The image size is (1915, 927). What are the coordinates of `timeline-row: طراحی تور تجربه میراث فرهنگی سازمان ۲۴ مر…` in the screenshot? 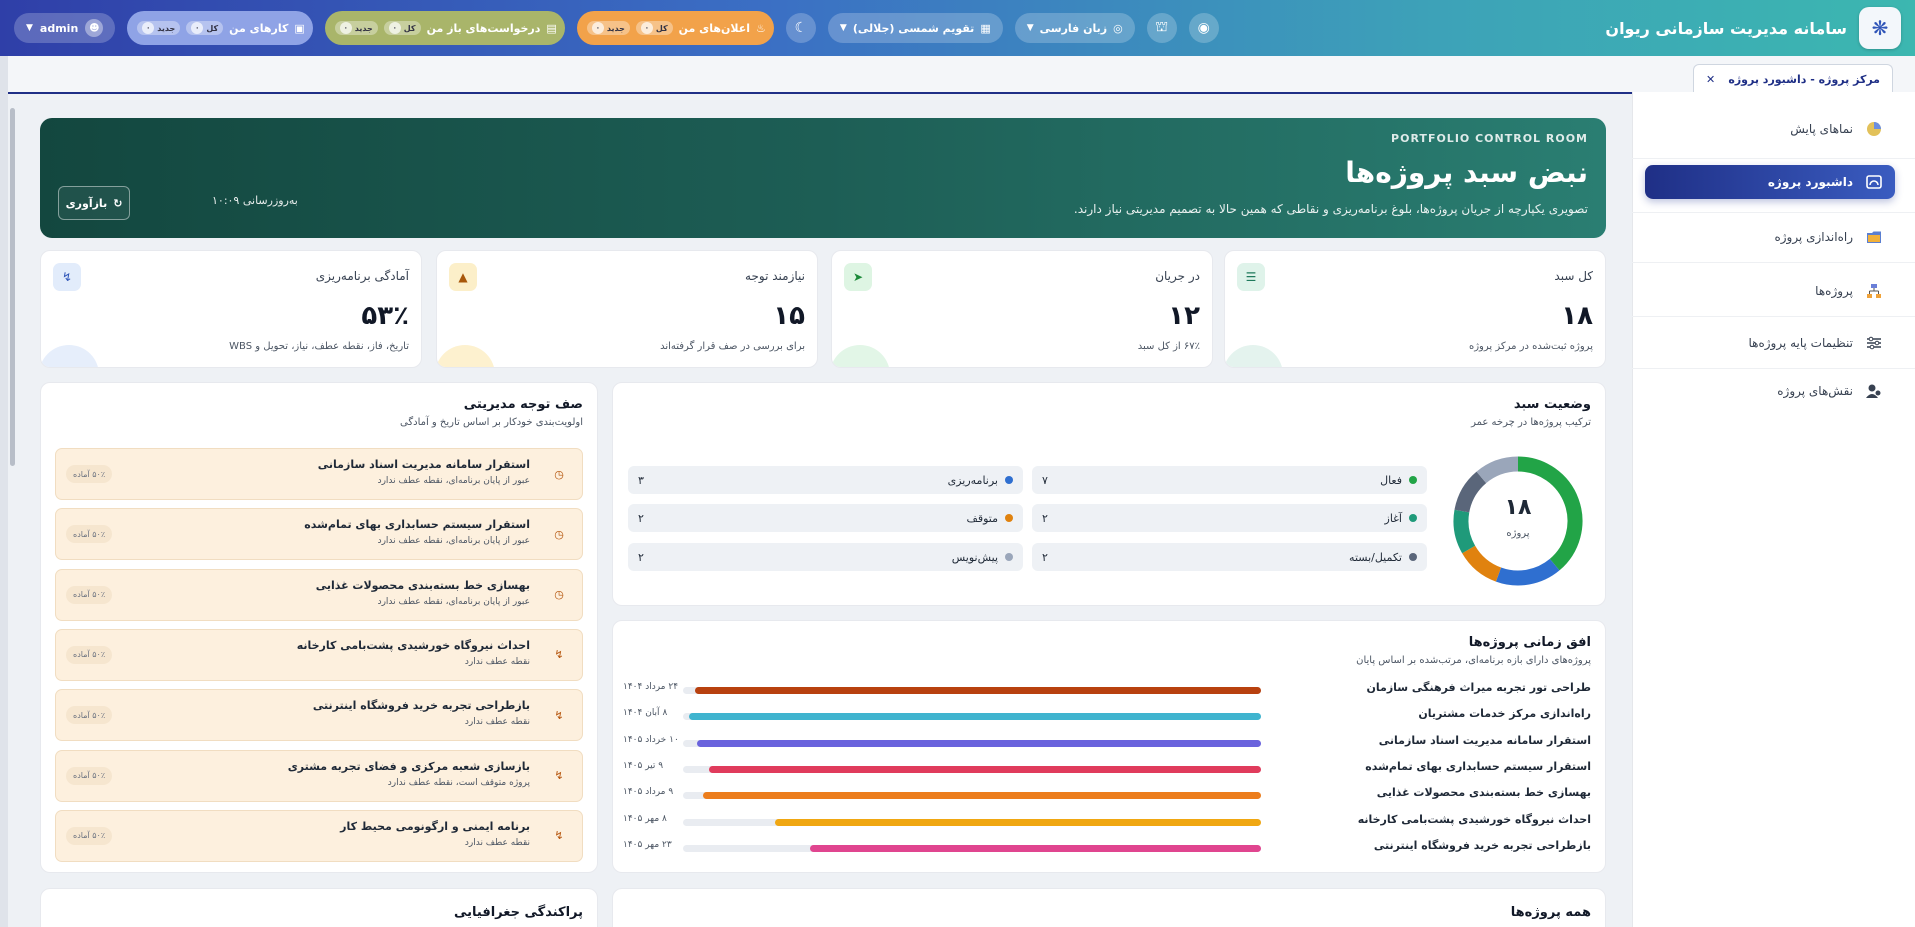 It's located at (1107, 690).